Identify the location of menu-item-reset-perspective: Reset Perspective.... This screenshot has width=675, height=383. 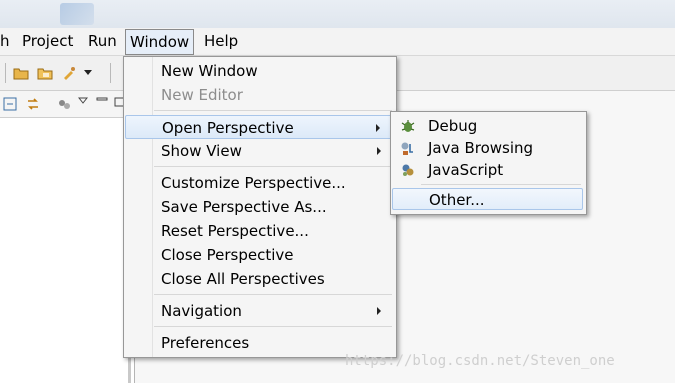
(259, 231).